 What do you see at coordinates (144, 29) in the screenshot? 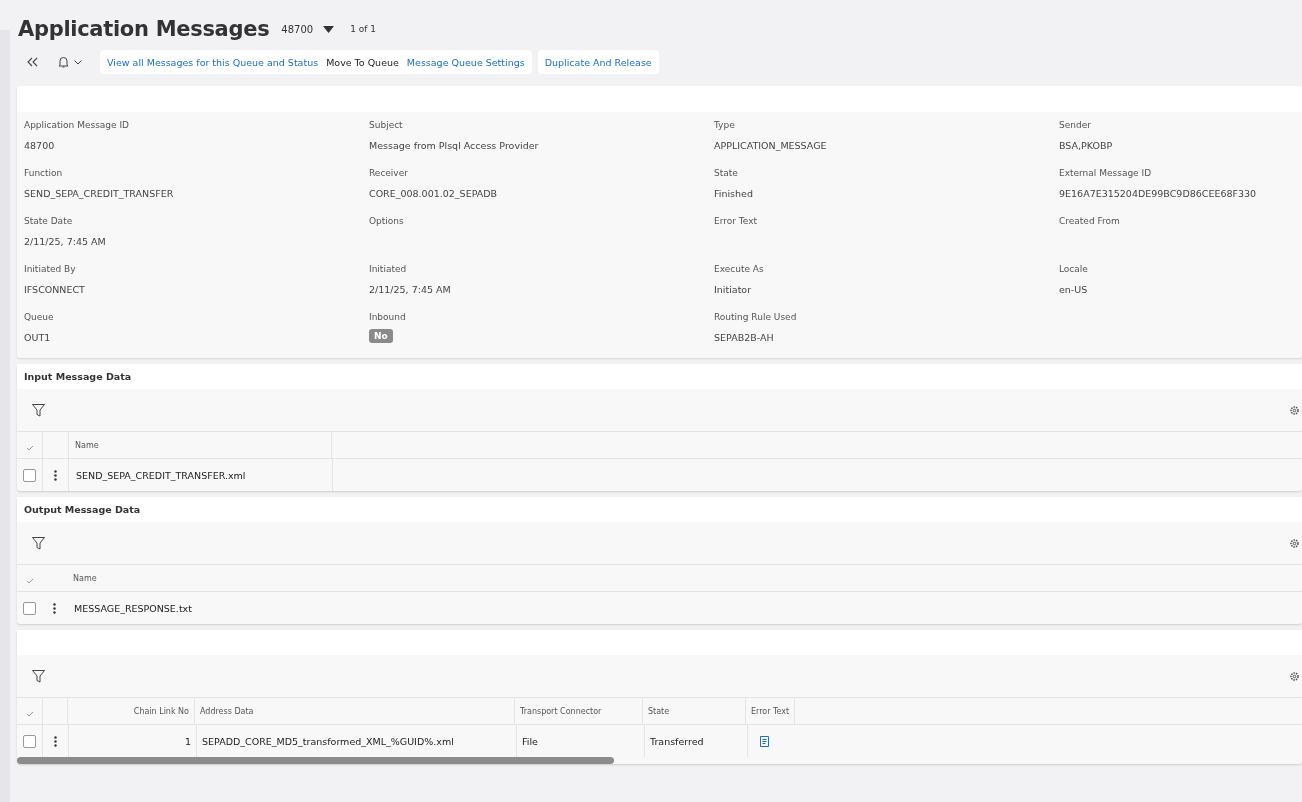
I see `page-title: Application Messages` at bounding box center [144, 29].